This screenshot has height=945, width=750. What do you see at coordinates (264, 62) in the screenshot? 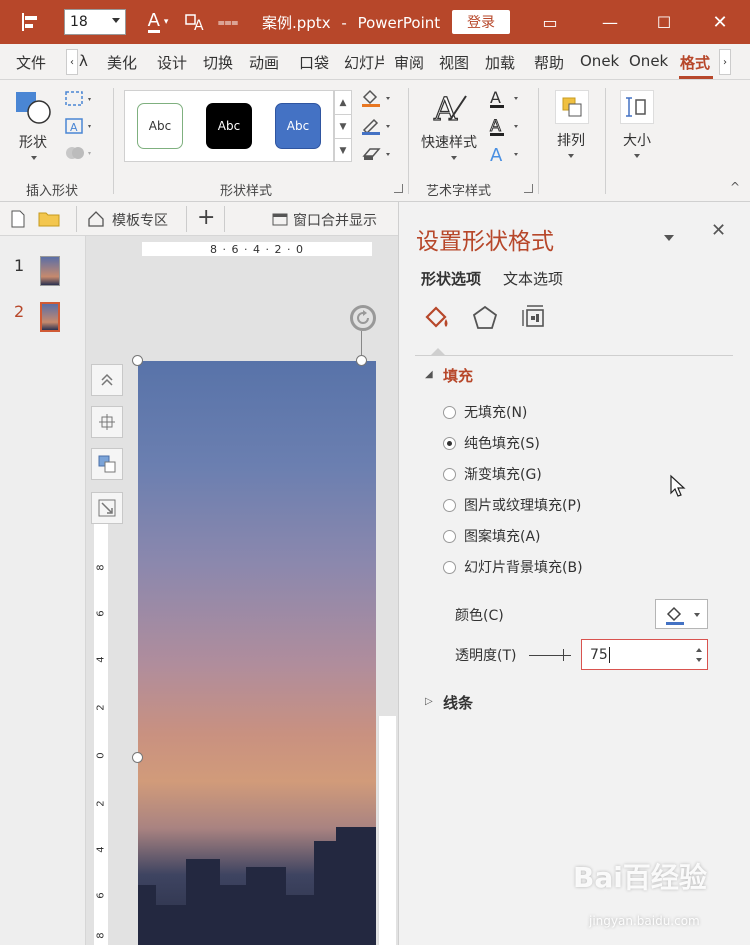
I see `tab-animations: 动画` at bounding box center [264, 62].